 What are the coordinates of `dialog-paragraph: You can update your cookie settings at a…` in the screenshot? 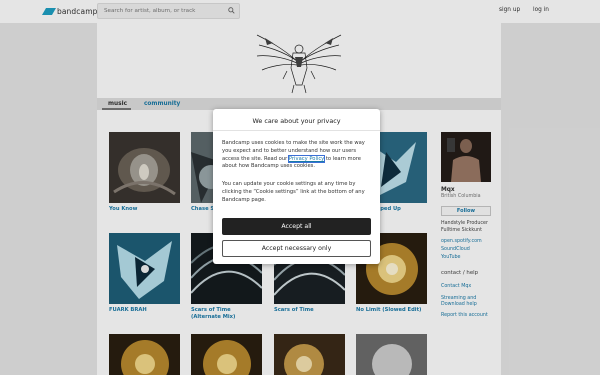 It's located at (293, 192).